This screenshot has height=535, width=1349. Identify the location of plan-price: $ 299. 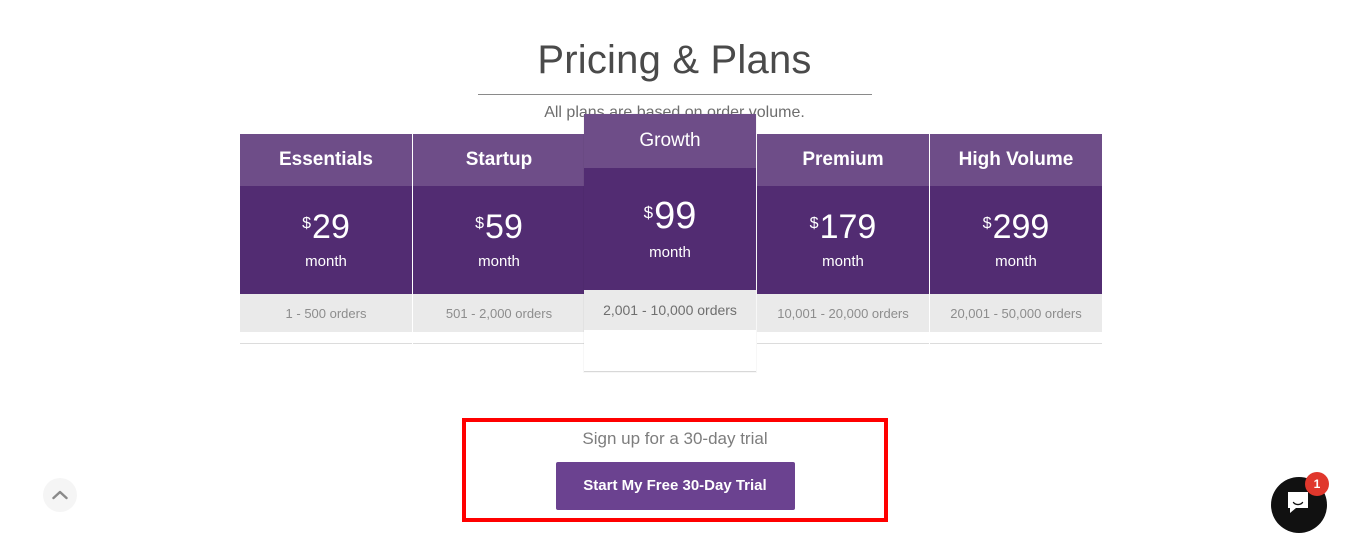
(1016, 227).